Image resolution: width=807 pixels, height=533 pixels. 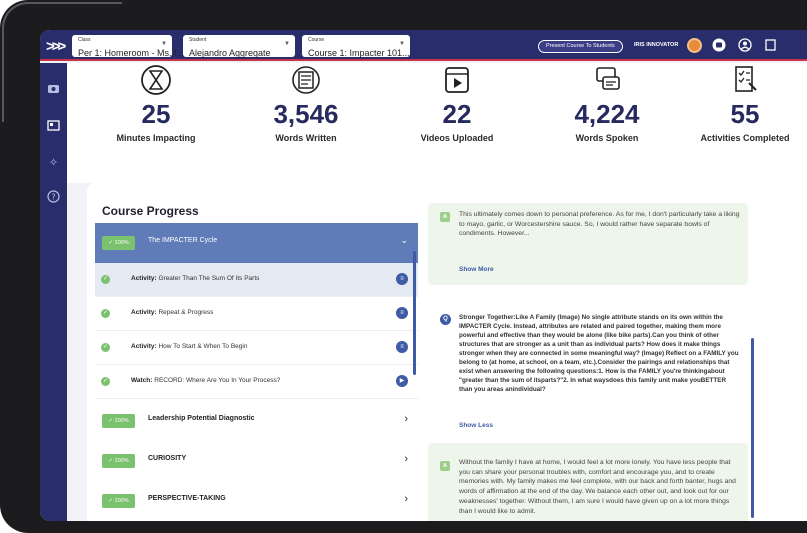 I want to click on video-icon, so click(x=457, y=80).